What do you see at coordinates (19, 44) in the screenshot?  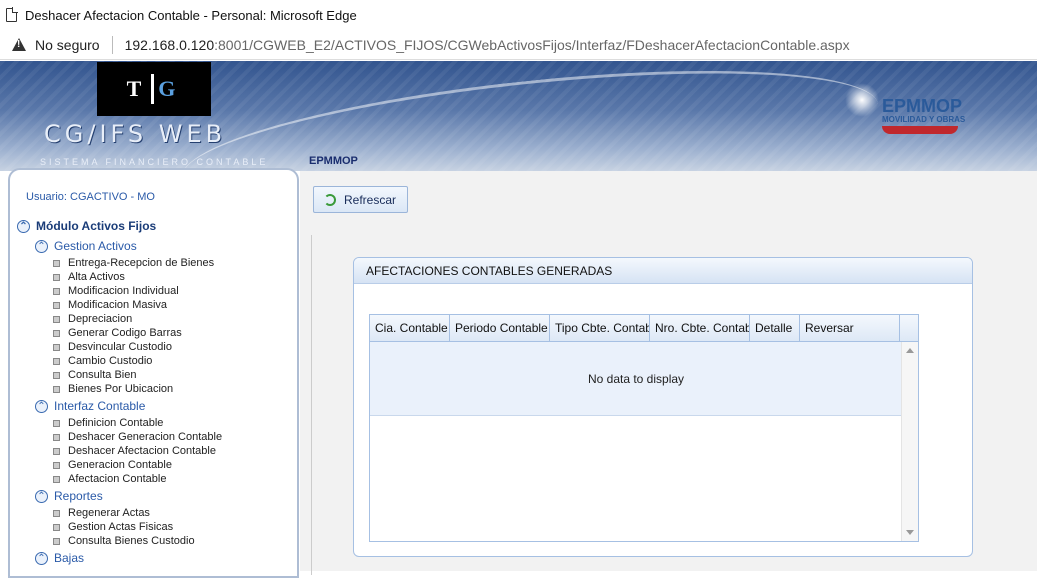 I see `warning-icon` at bounding box center [19, 44].